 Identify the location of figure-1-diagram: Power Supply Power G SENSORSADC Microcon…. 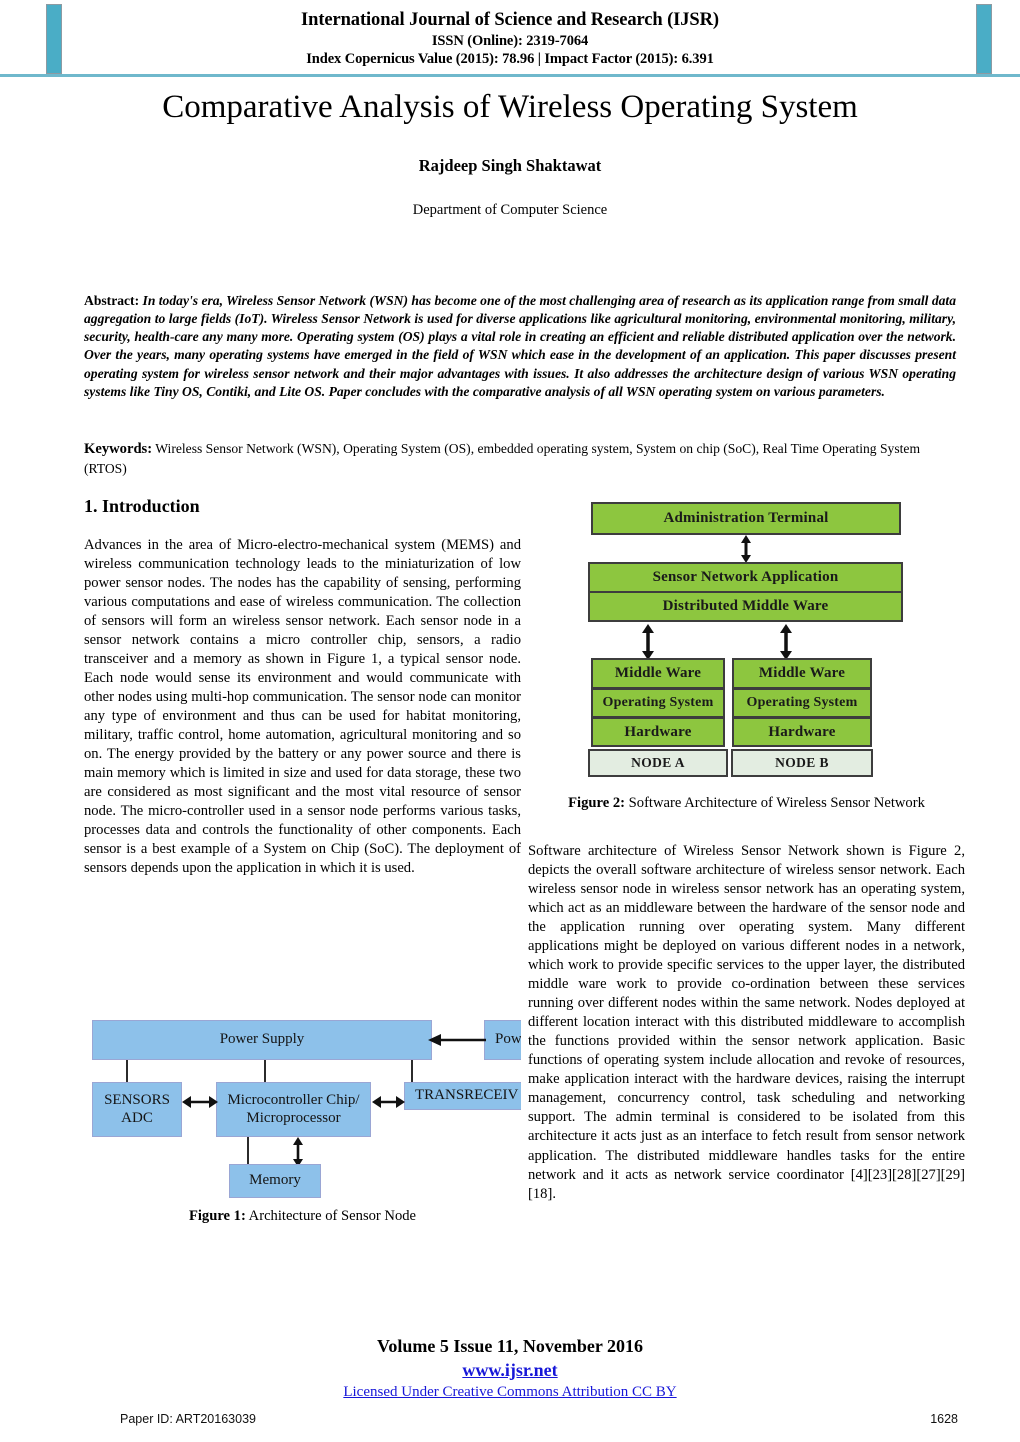
(302, 1103).